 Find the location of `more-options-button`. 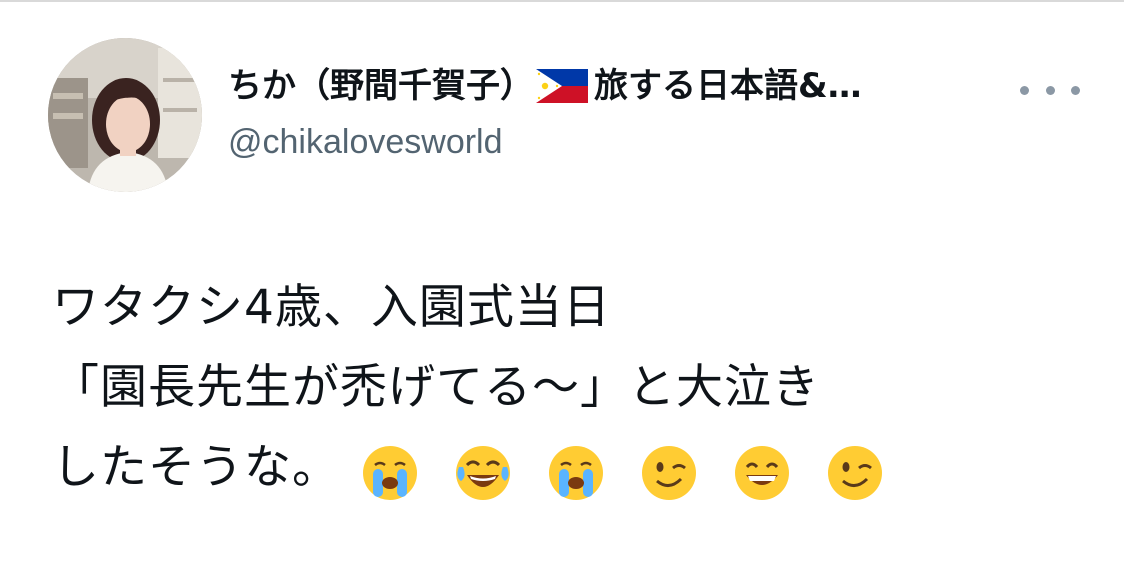

more-options-button is located at coordinates (1050, 90).